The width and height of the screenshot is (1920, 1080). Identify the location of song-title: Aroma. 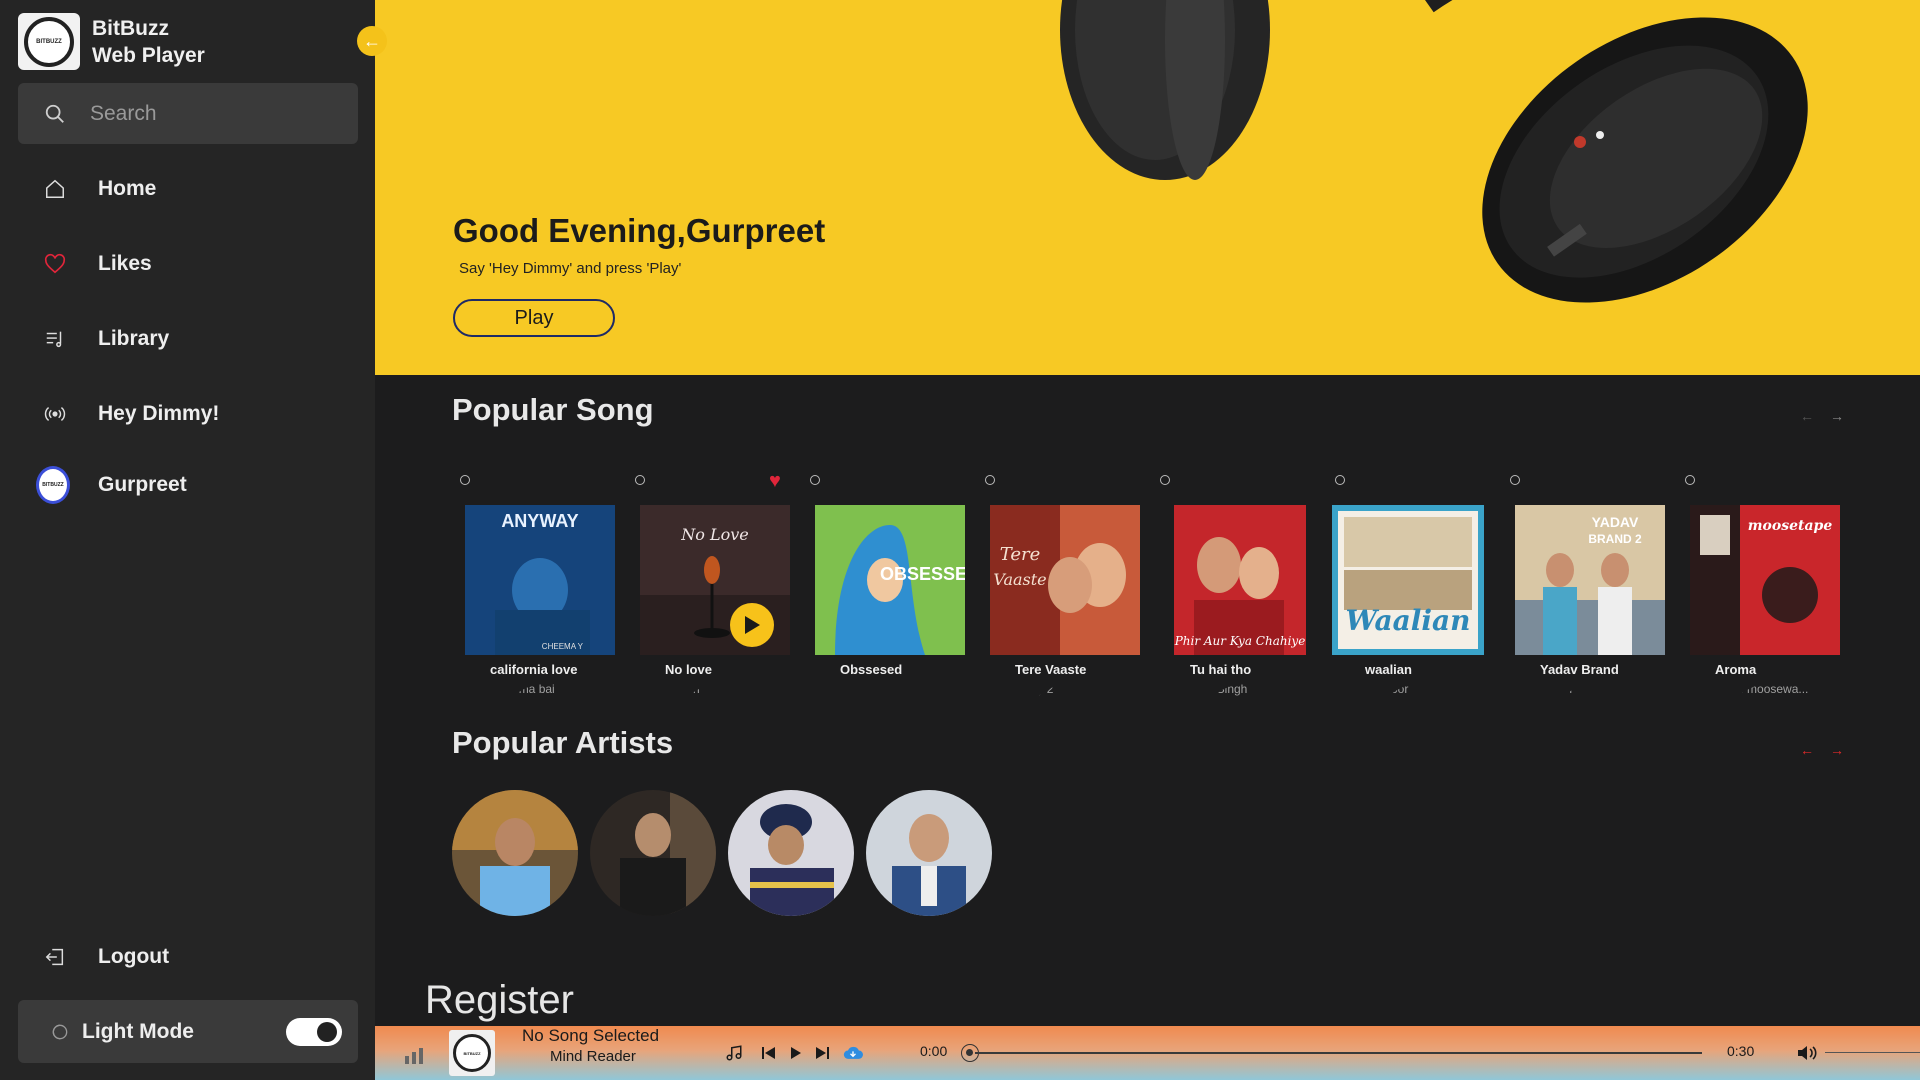
(1736, 669).